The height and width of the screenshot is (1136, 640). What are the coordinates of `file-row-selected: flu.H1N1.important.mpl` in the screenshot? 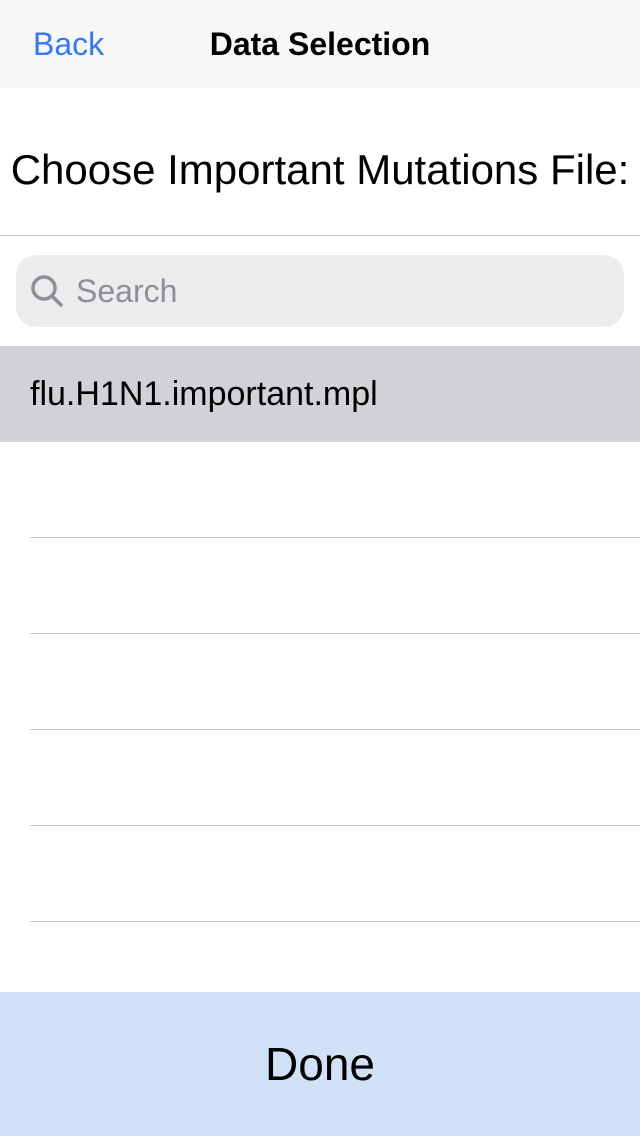 It's located at (320, 394).